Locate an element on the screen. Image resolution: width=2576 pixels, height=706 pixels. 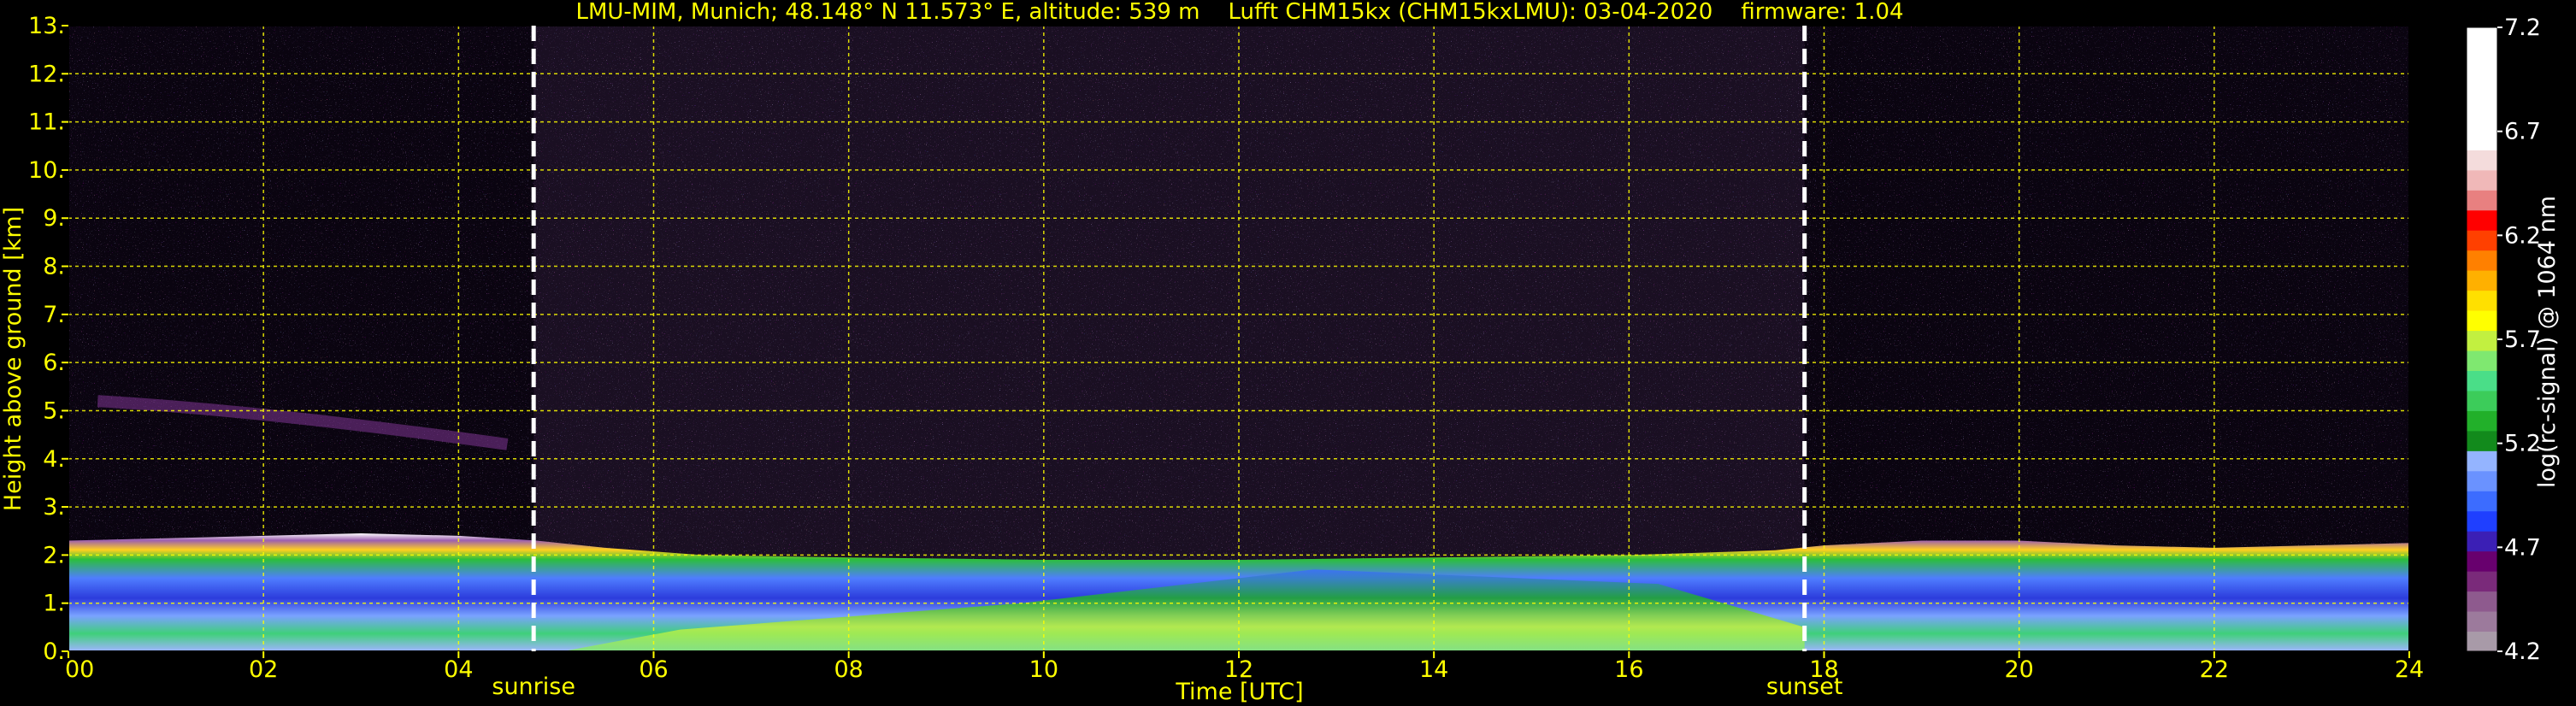
y-axis-ticks: 0. 1. 2. 3. 4. 5. 6. 7. 8. 9. 10. 11. 12. 13. is located at coordinates (48, 339).